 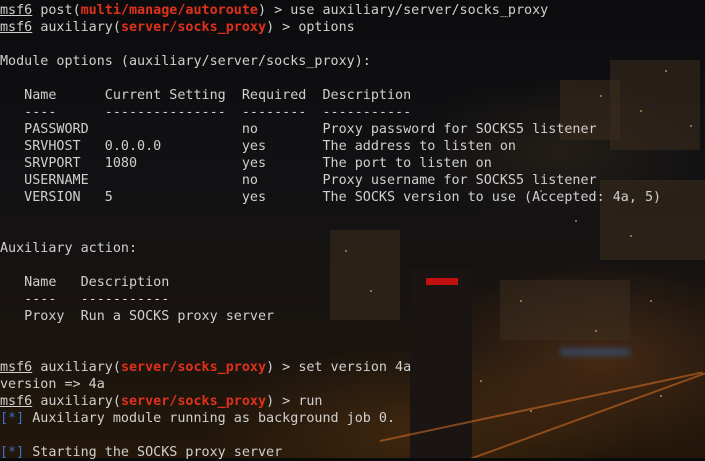 What do you see at coordinates (310, 401) in the screenshot?
I see `command-text: run` at bounding box center [310, 401].